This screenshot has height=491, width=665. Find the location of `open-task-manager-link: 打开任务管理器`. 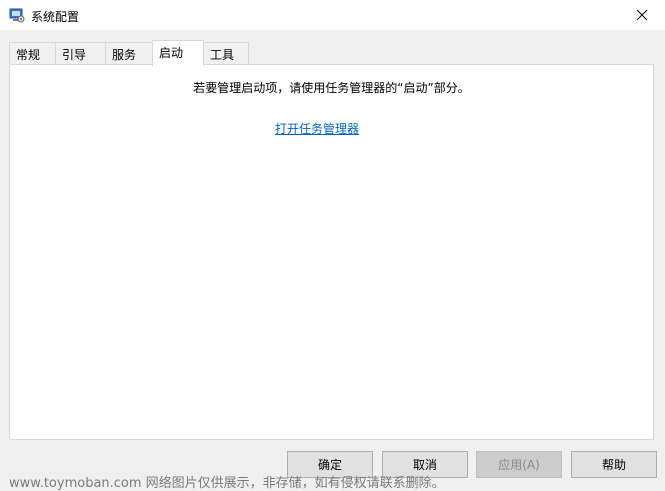

open-task-manager-link: 打开任务管理器 is located at coordinates (317, 128).